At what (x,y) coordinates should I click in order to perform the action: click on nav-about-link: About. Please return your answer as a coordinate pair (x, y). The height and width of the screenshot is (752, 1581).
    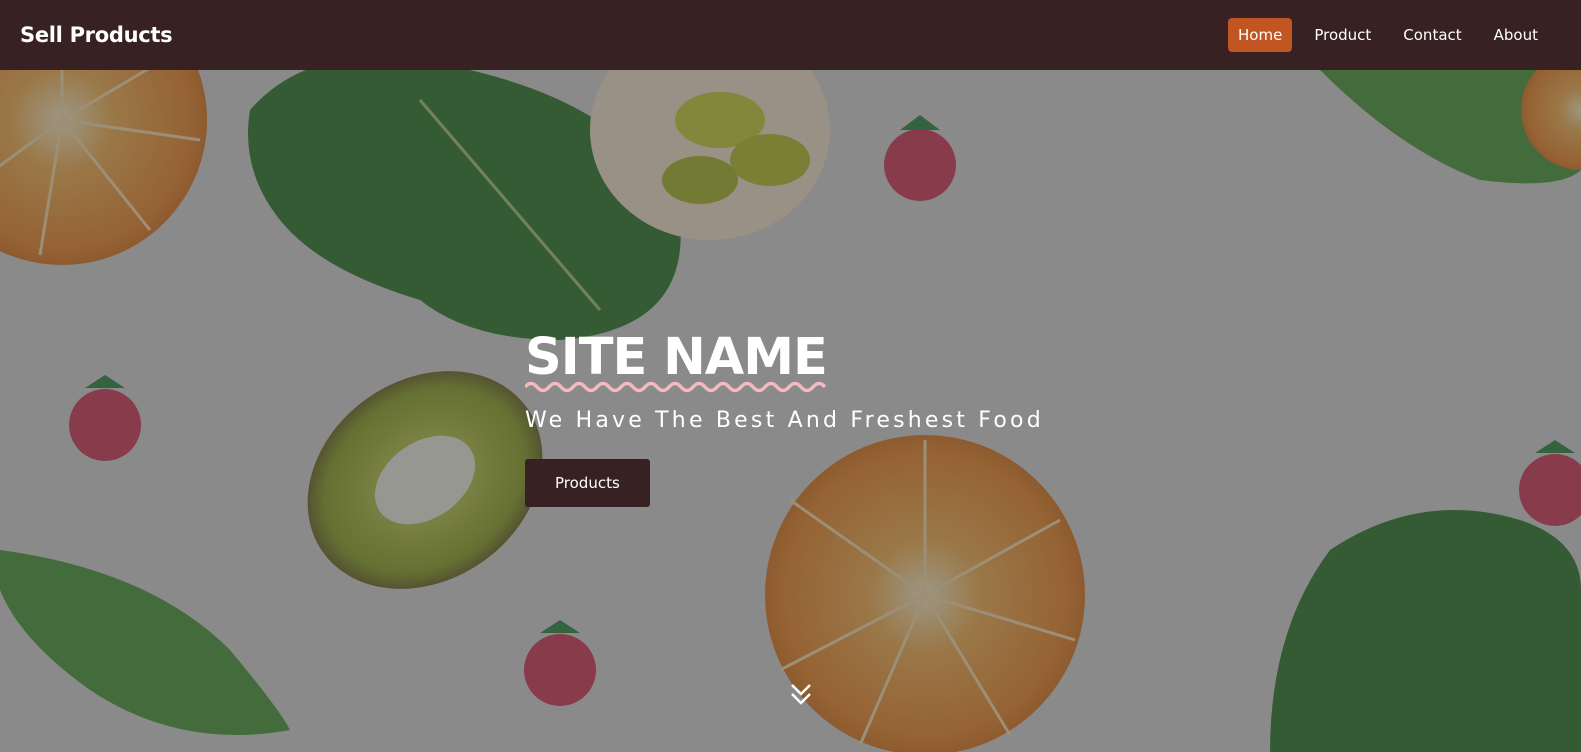
    Looking at the image, I should click on (1516, 35).